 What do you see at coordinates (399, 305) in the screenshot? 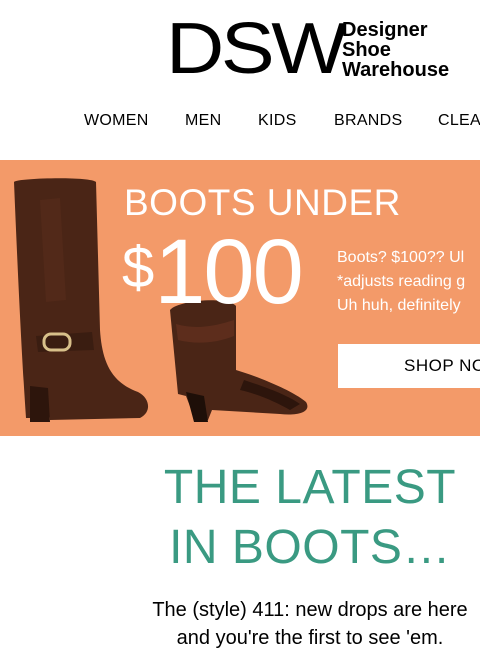
I see `banner-copy-line: Uh huh, definitely` at bounding box center [399, 305].